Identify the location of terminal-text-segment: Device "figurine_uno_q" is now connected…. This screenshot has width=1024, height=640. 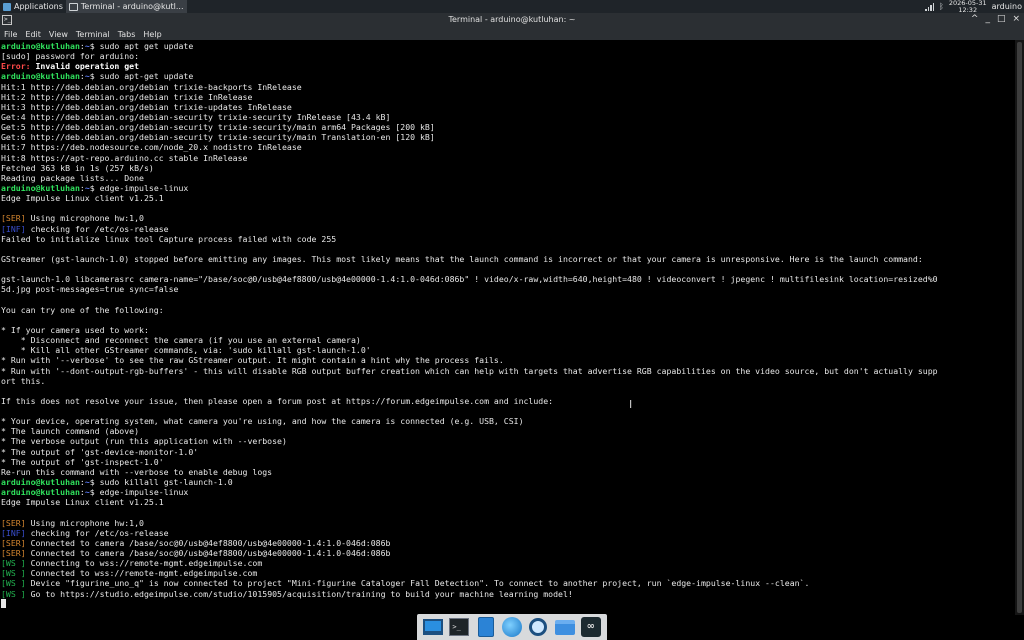
(417, 583).